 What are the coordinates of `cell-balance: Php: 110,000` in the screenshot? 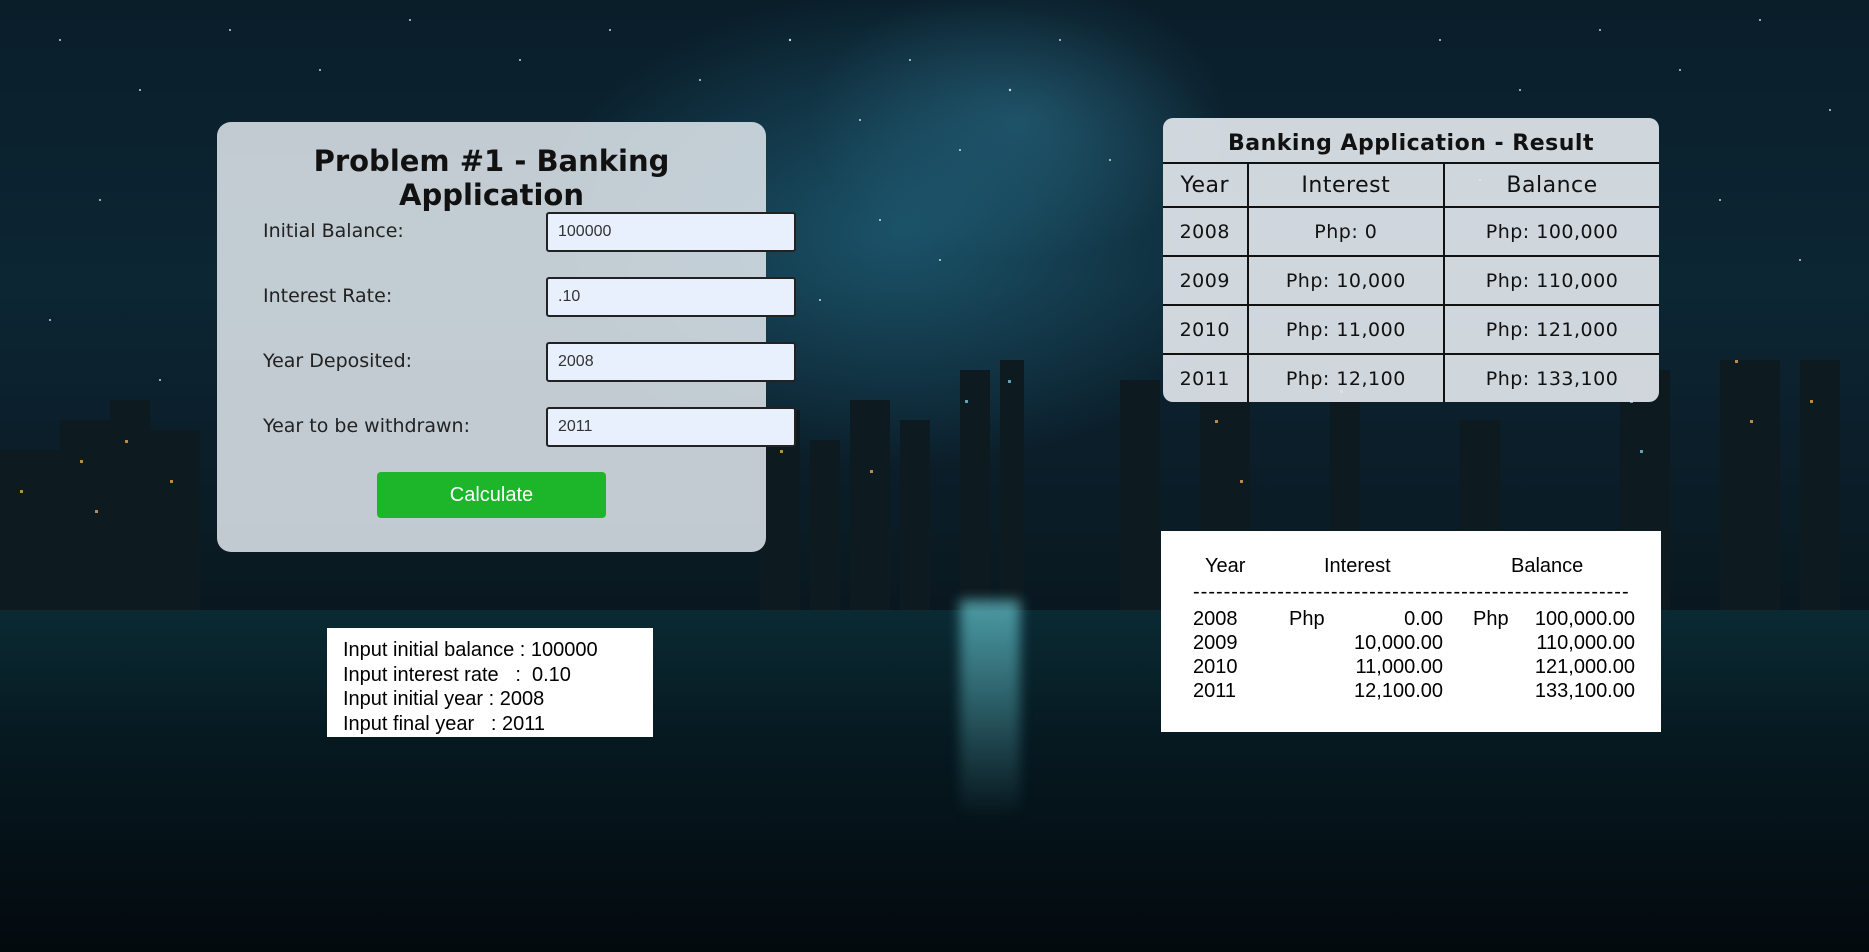 It's located at (1551, 280).